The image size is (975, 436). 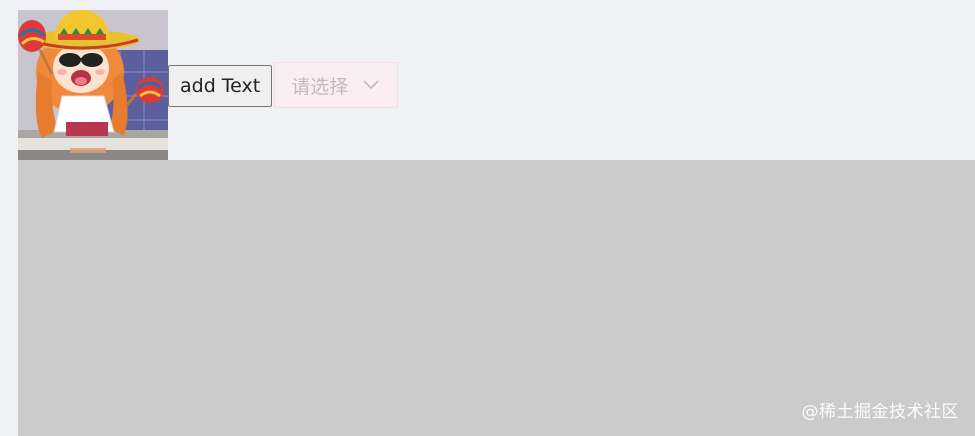 What do you see at coordinates (220, 85) in the screenshot?
I see `add-text-button: add Text` at bounding box center [220, 85].